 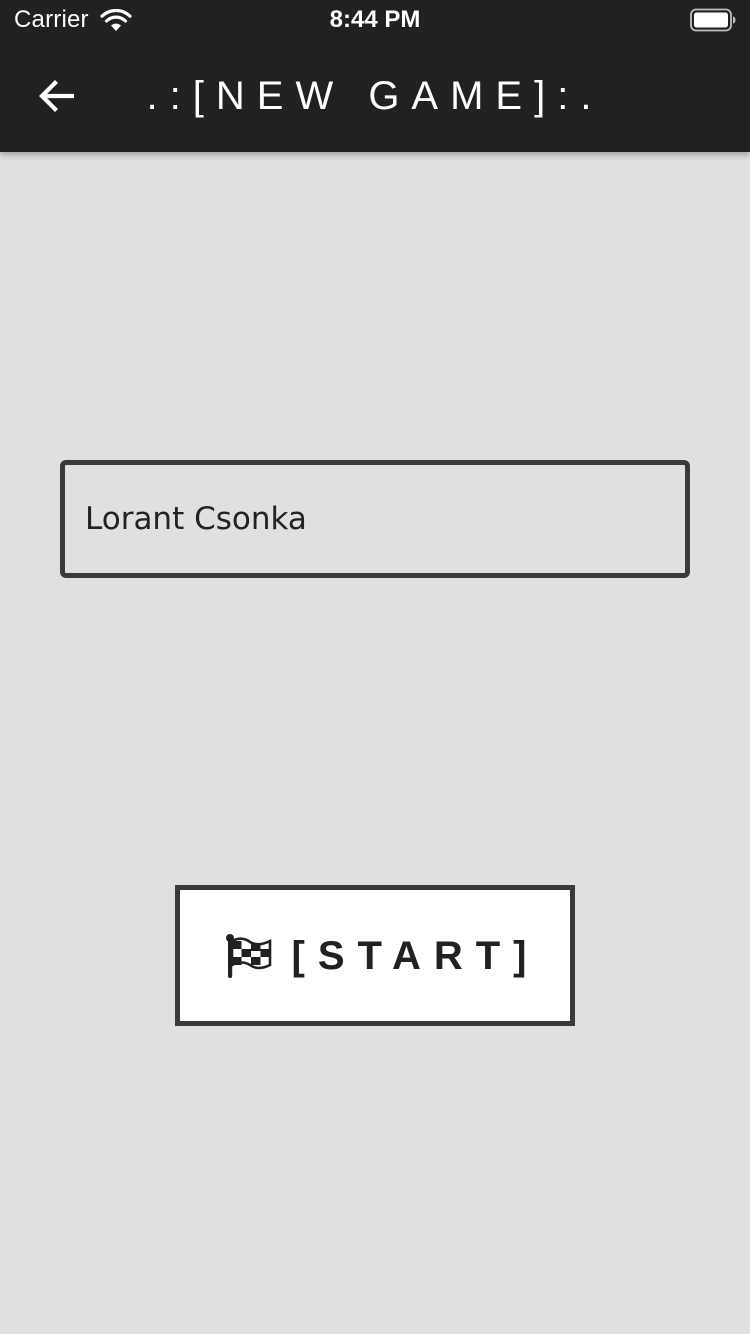 I want to click on status-time: 8:44 PM, so click(x=375, y=19).